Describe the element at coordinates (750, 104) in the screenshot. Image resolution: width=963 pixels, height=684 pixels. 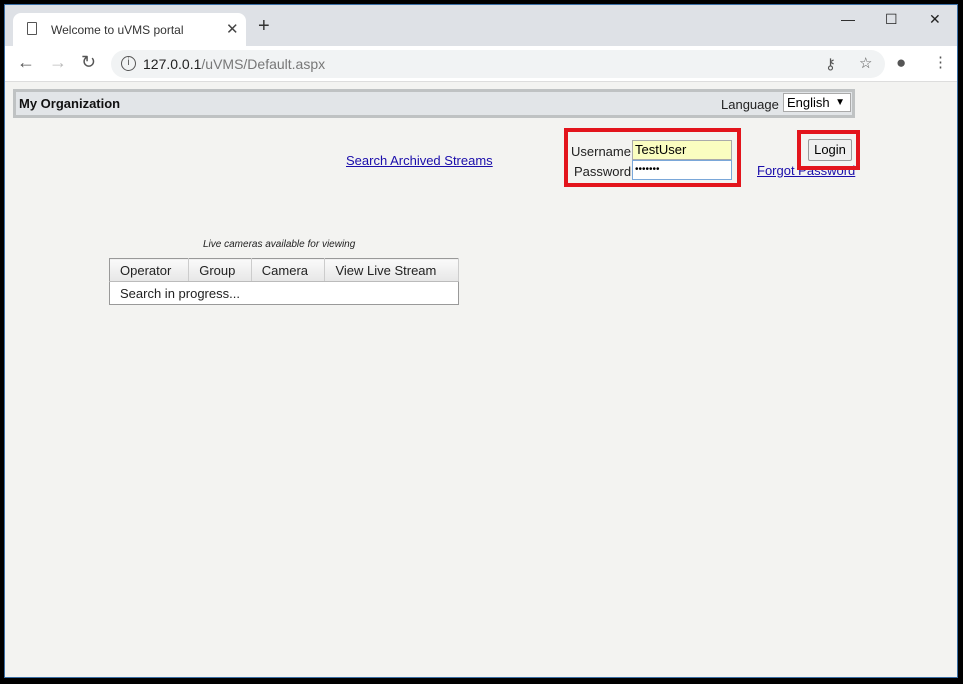
I see `language-label: Language` at that location.